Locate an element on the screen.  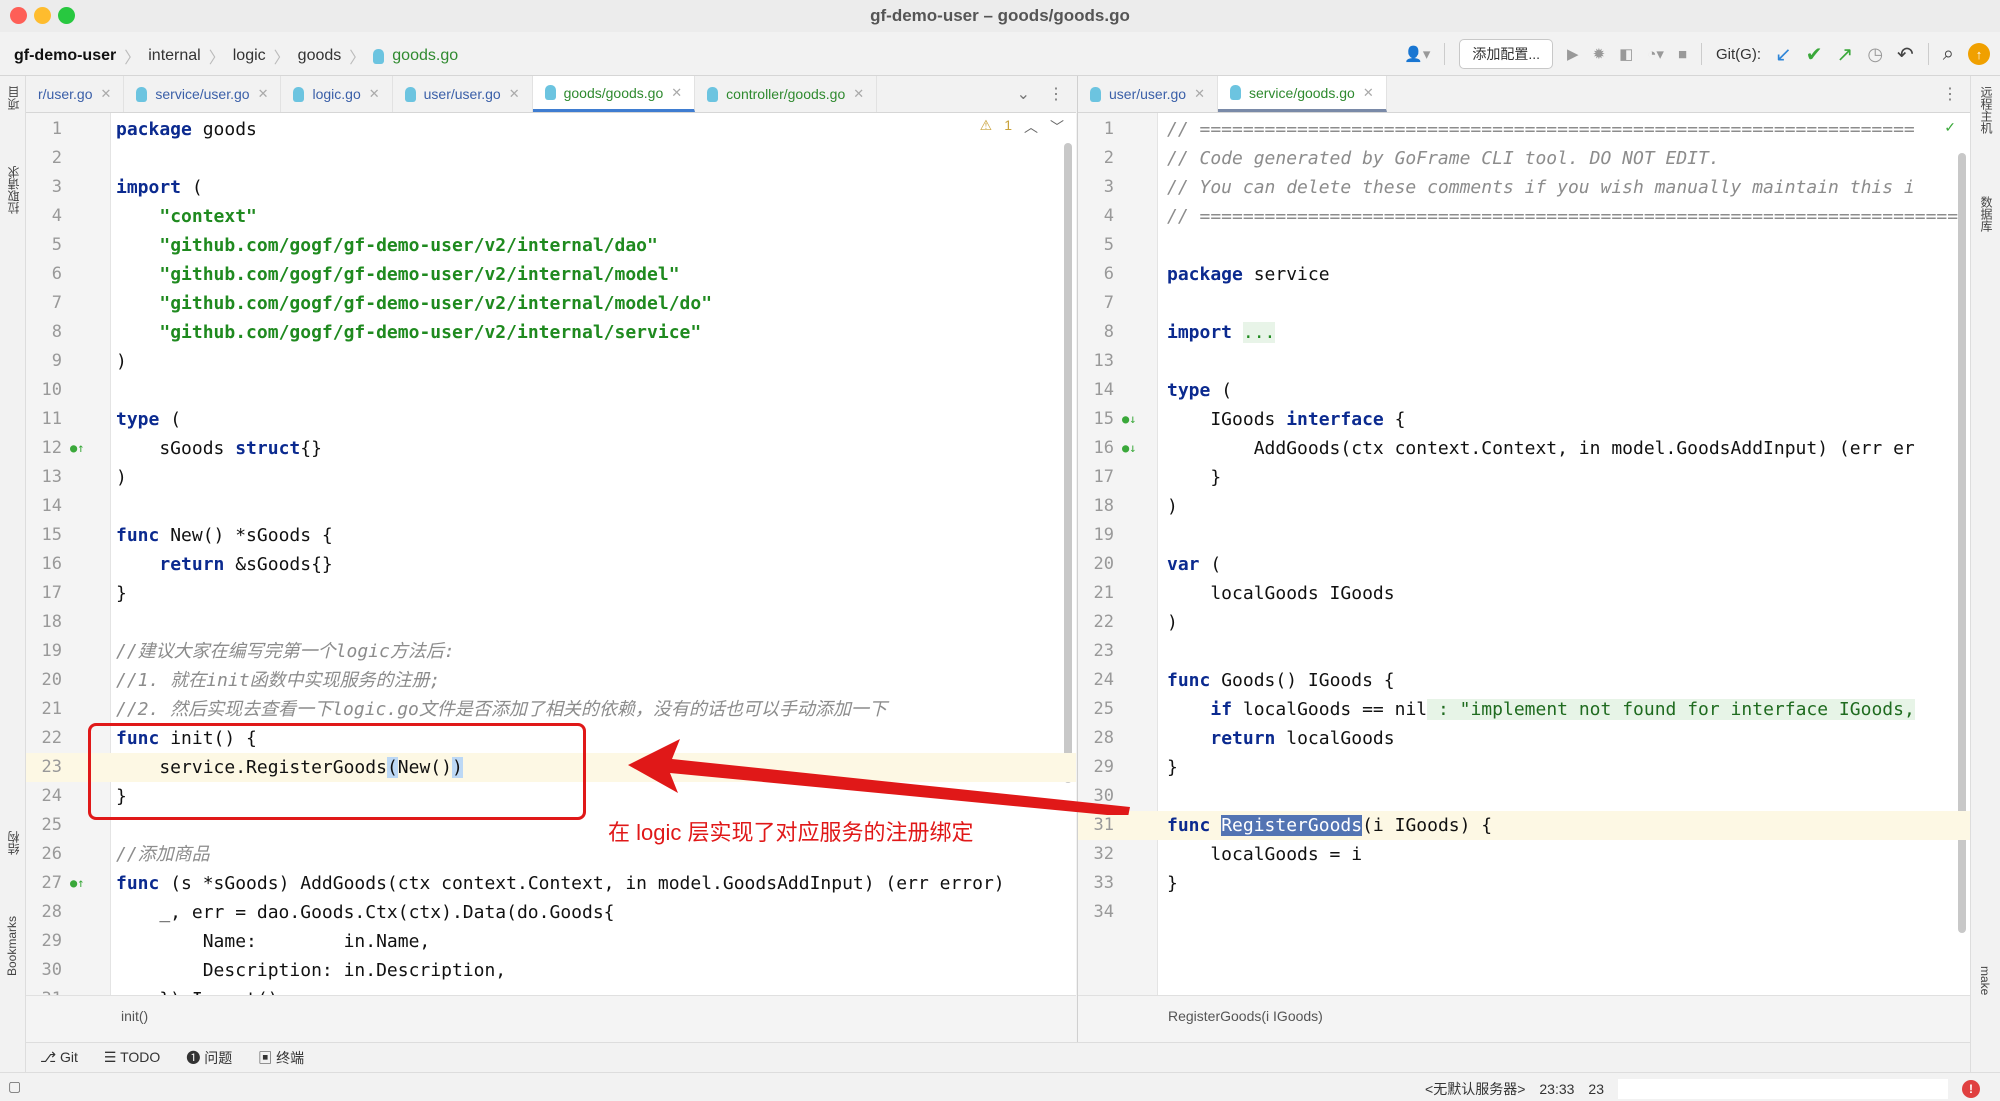
code-line: 5 is located at coordinates (1524, 245).